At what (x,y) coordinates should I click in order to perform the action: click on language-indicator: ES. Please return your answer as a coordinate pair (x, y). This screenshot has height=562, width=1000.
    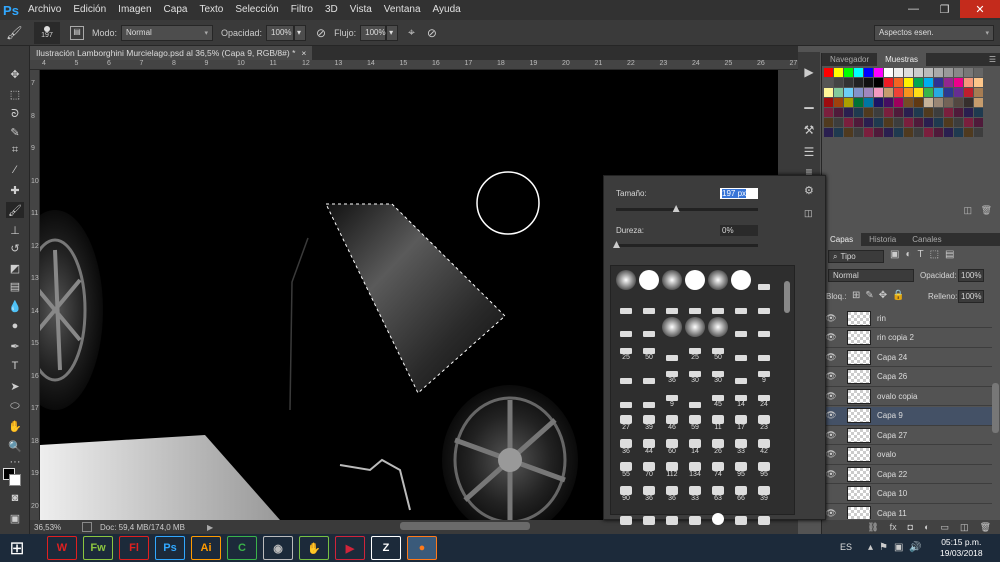
    Looking at the image, I should click on (846, 547).